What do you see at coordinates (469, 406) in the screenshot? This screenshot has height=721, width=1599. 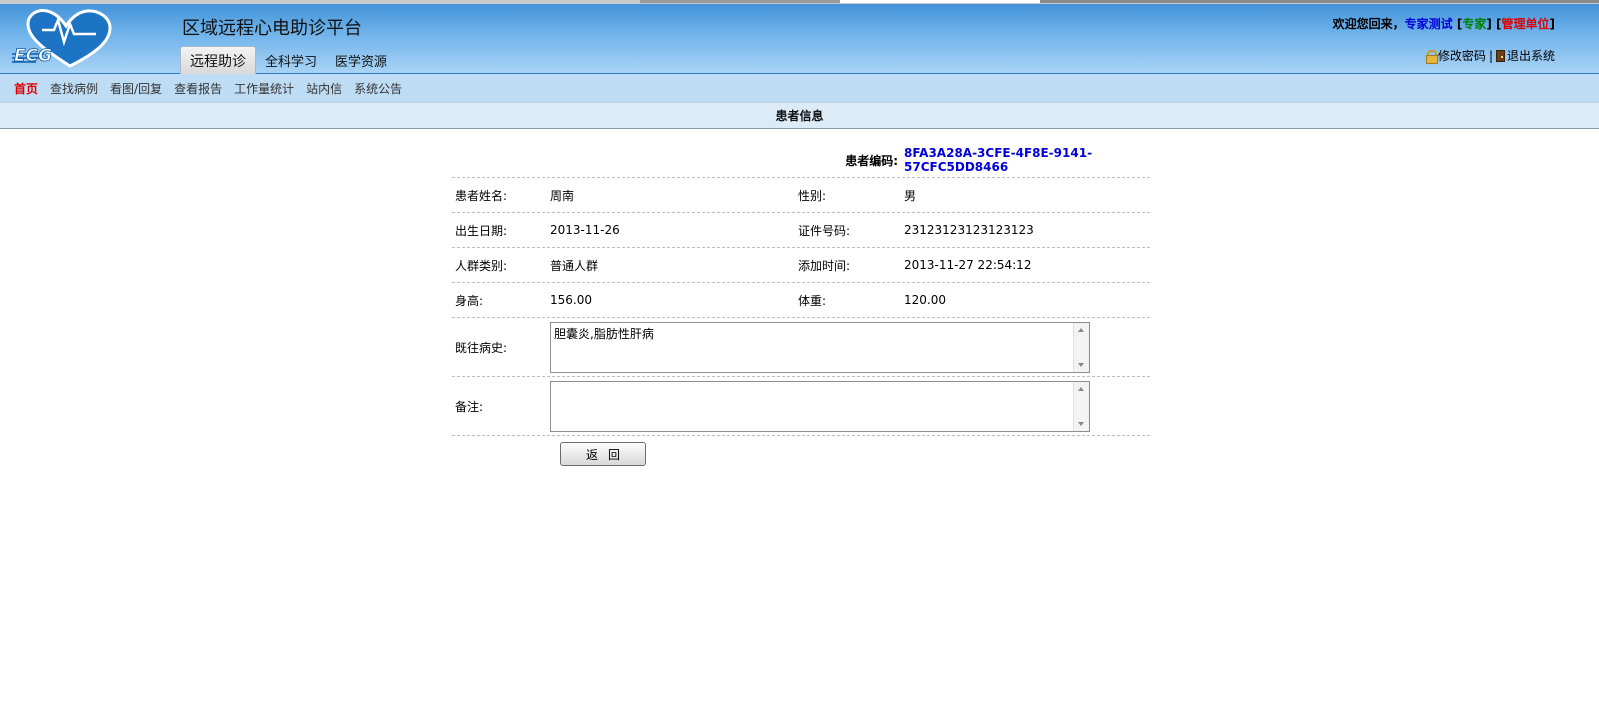 I see `note-label: 备注:` at bounding box center [469, 406].